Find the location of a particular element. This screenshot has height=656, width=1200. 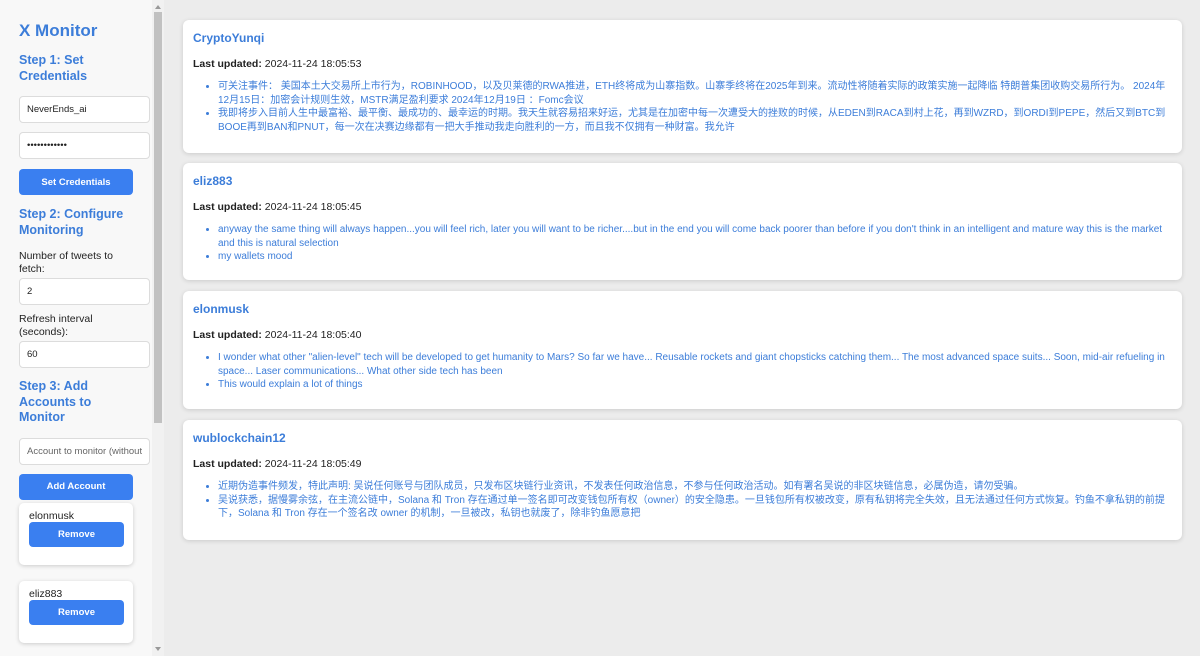

feed-username: eliz883 is located at coordinates (213, 181).